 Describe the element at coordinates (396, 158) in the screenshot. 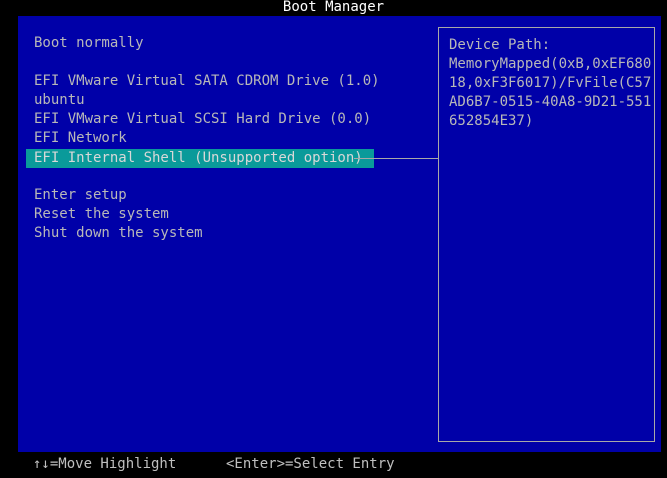

I see `selection-connector-line` at that location.